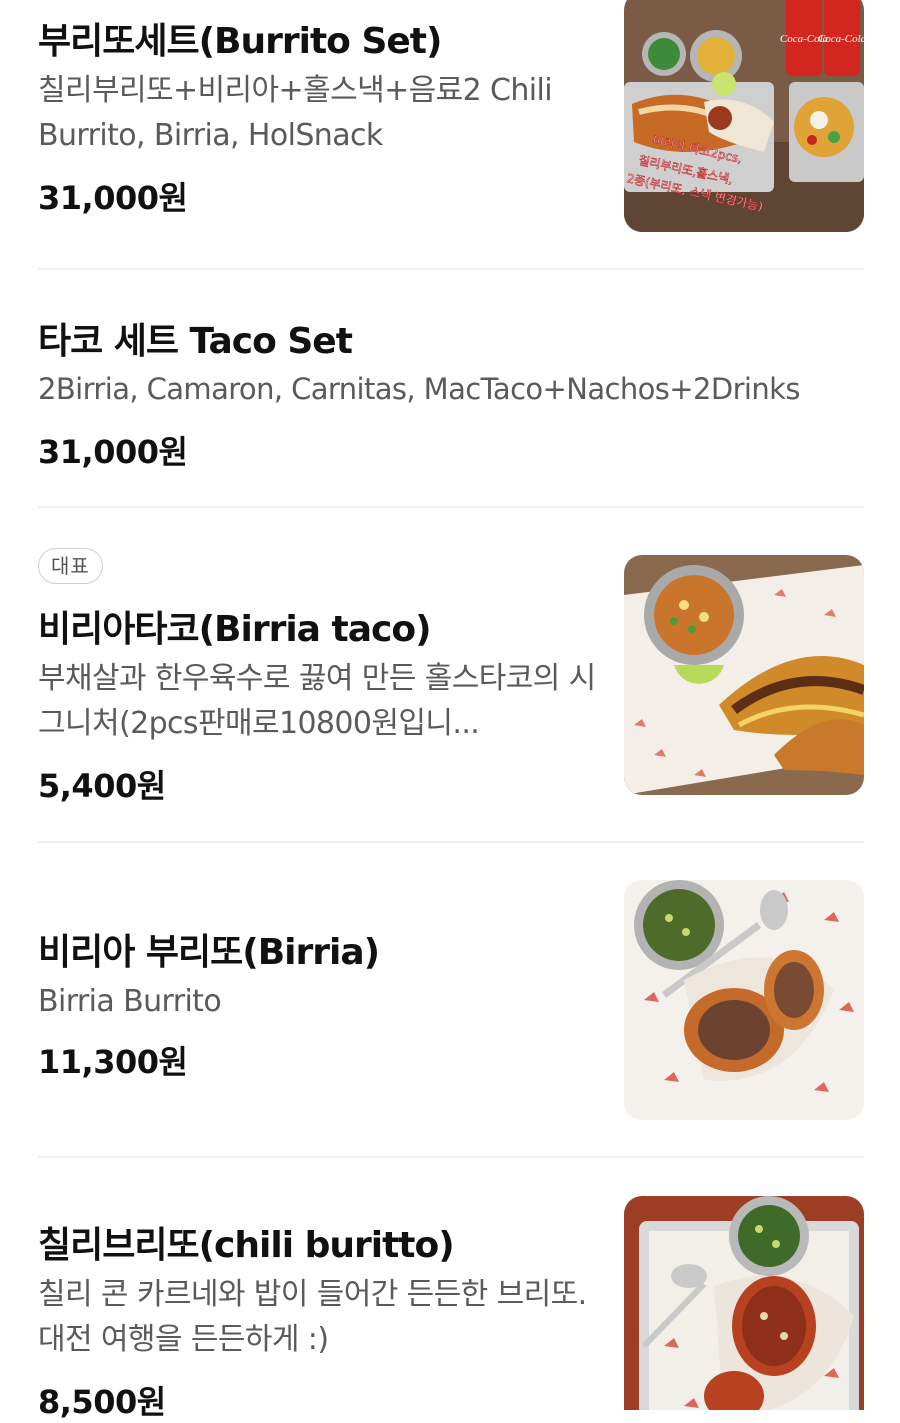 The height and width of the screenshot is (1423, 900). Describe the element at coordinates (240, 41) in the screenshot. I see `menu-item-name: 부리또세트(Burrito Set)` at that location.